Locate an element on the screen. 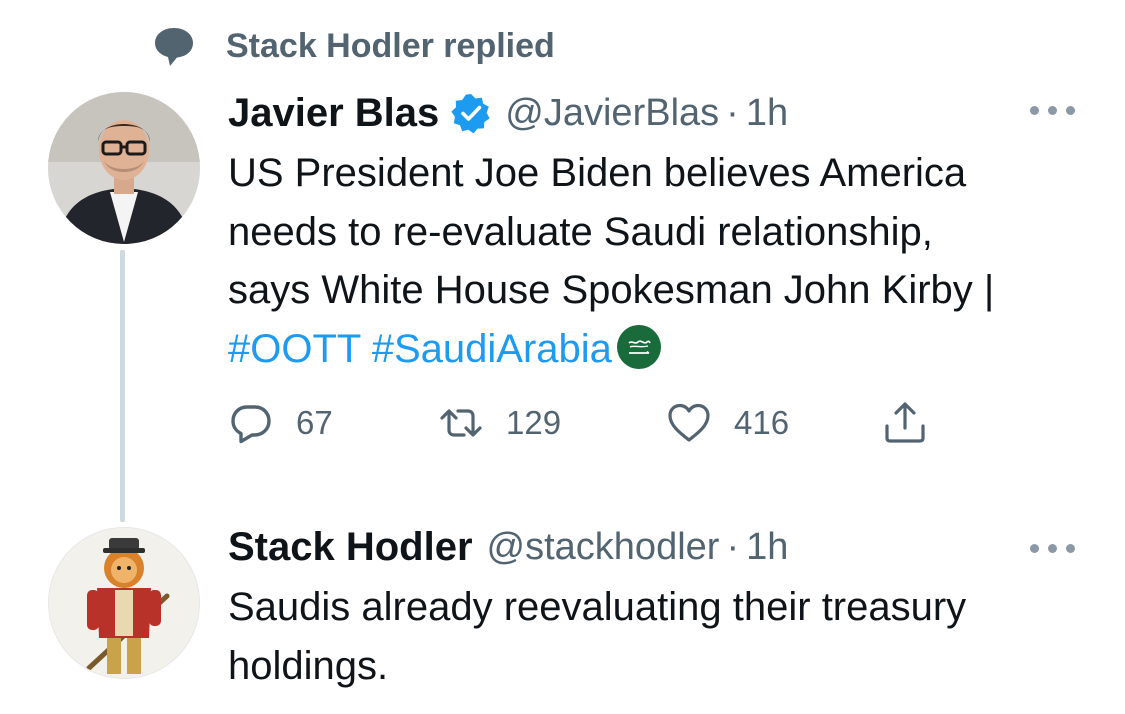 The image size is (1125, 714). like-button: 416 is located at coordinates (727, 423).